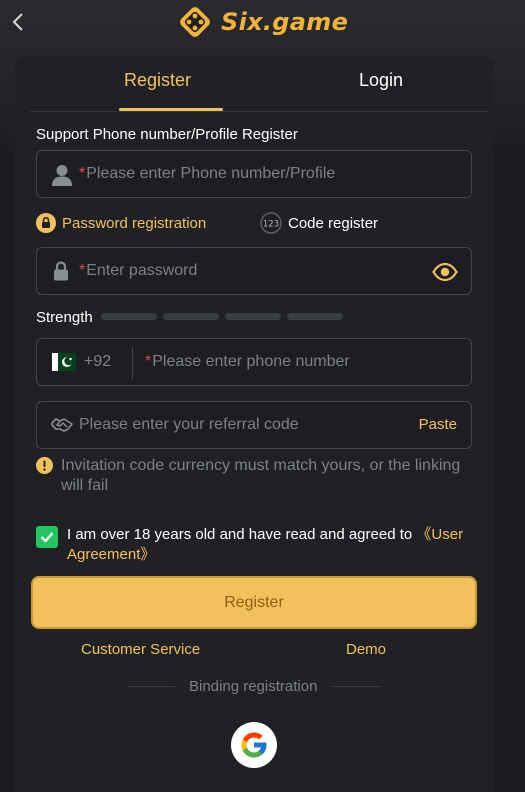 This screenshot has width=525, height=792. What do you see at coordinates (333, 223) in the screenshot?
I see `code-register-label: Code register` at bounding box center [333, 223].